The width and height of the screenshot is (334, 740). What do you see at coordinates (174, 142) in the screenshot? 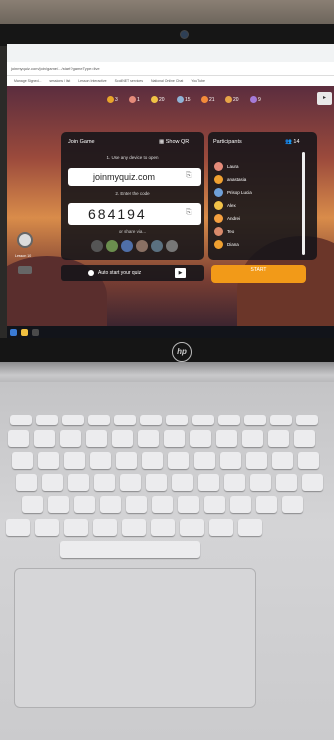
I see `show-qr-button: ▦ Show QR` at bounding box center [174, 142].